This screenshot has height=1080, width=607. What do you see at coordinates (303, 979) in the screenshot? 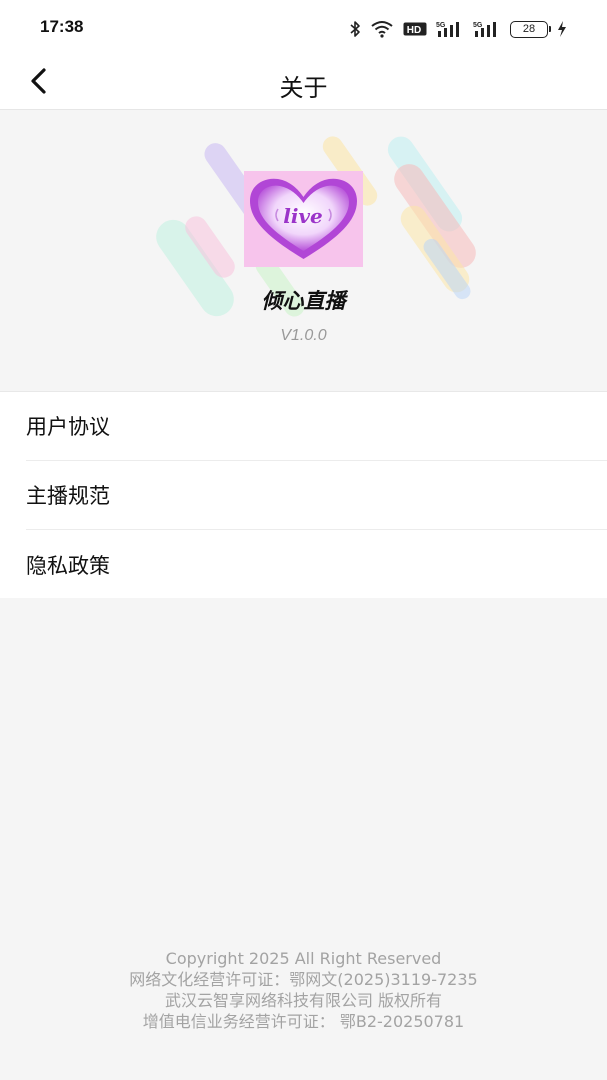
I see `culture-license-text: 网络文化经营许可证：鄂网文(2025)3119-7235` at bounding box center [303, 979].